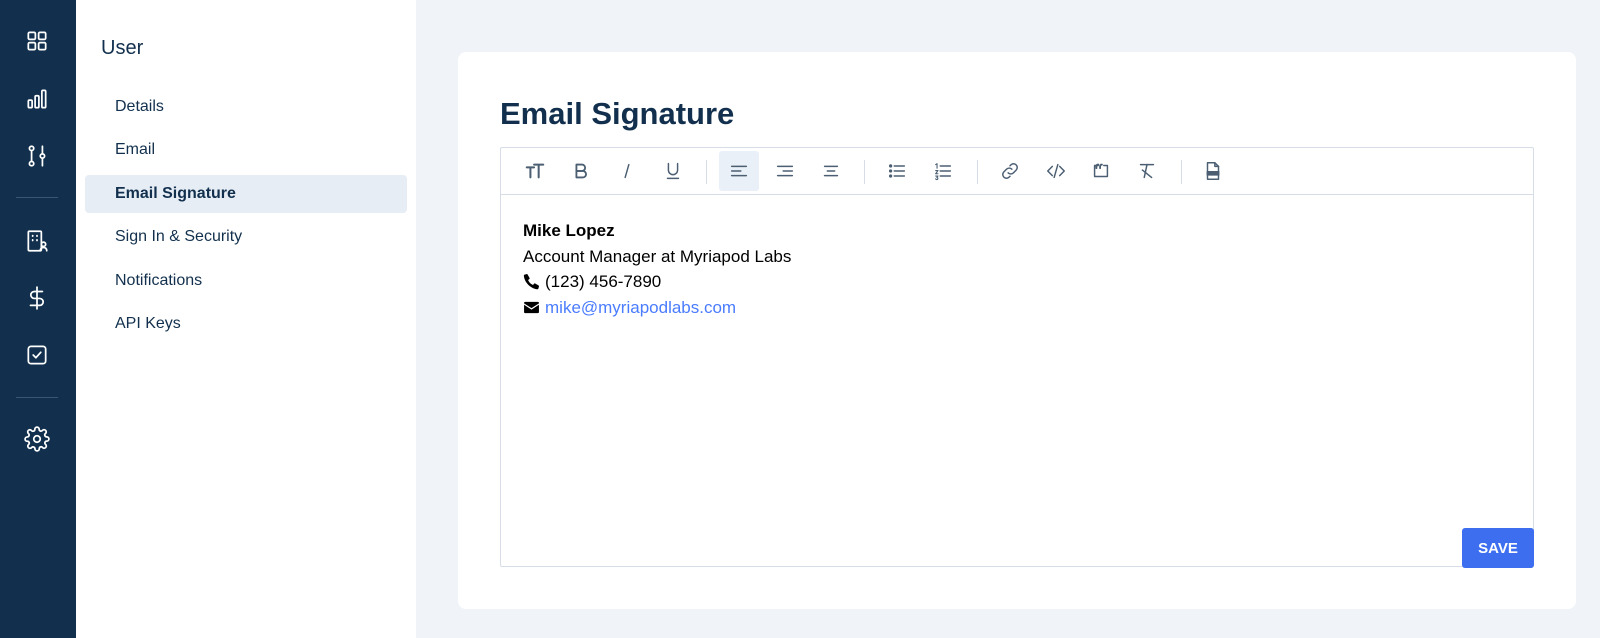  I want to click on code-button, so click(1056, 171).